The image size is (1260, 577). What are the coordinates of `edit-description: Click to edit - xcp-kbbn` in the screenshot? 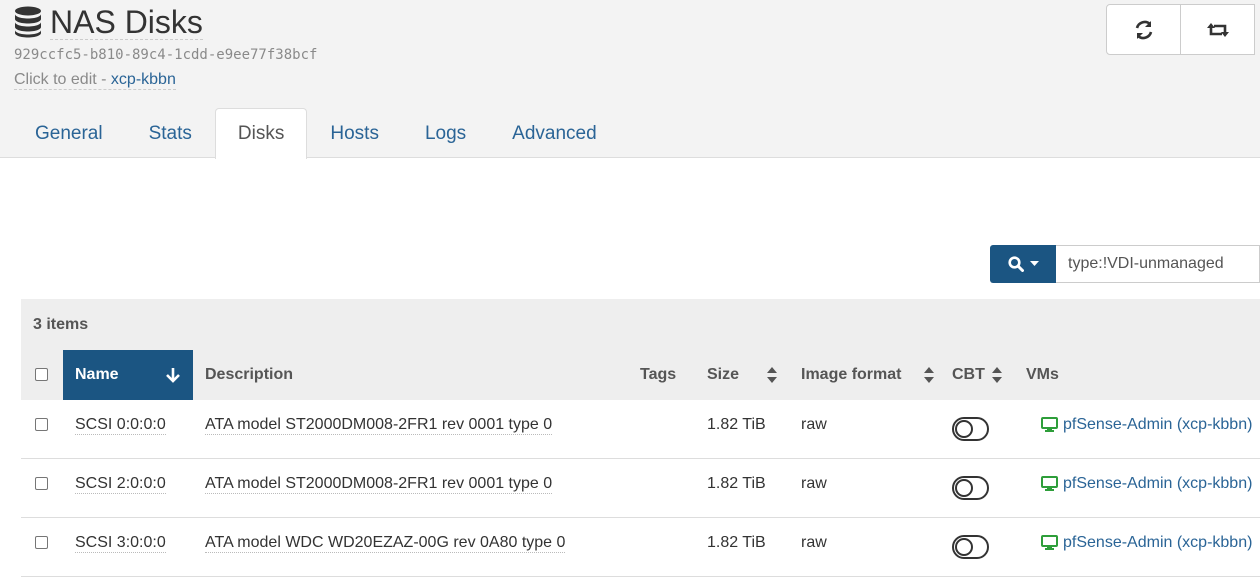 It's located at (95, 80).